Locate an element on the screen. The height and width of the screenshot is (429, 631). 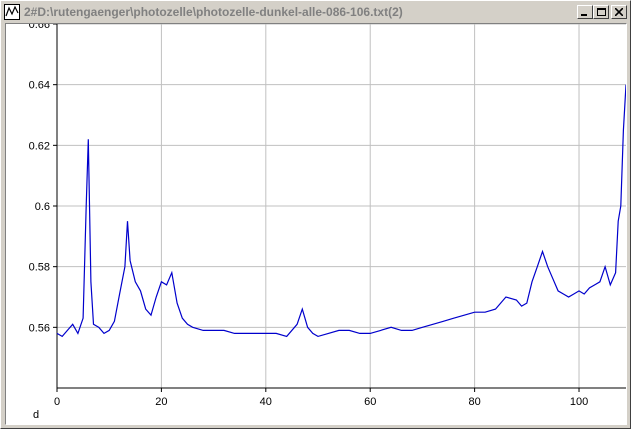
x-tick-label: 40 is located at coordinates (266, 402).